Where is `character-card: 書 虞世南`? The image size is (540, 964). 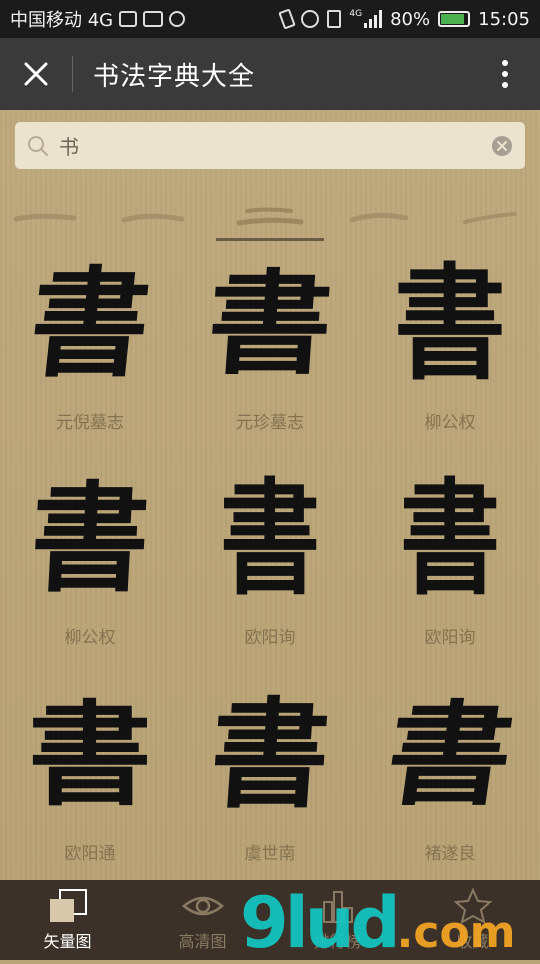 character-card: 書 虞世南 is located at coordinates (270, 795).